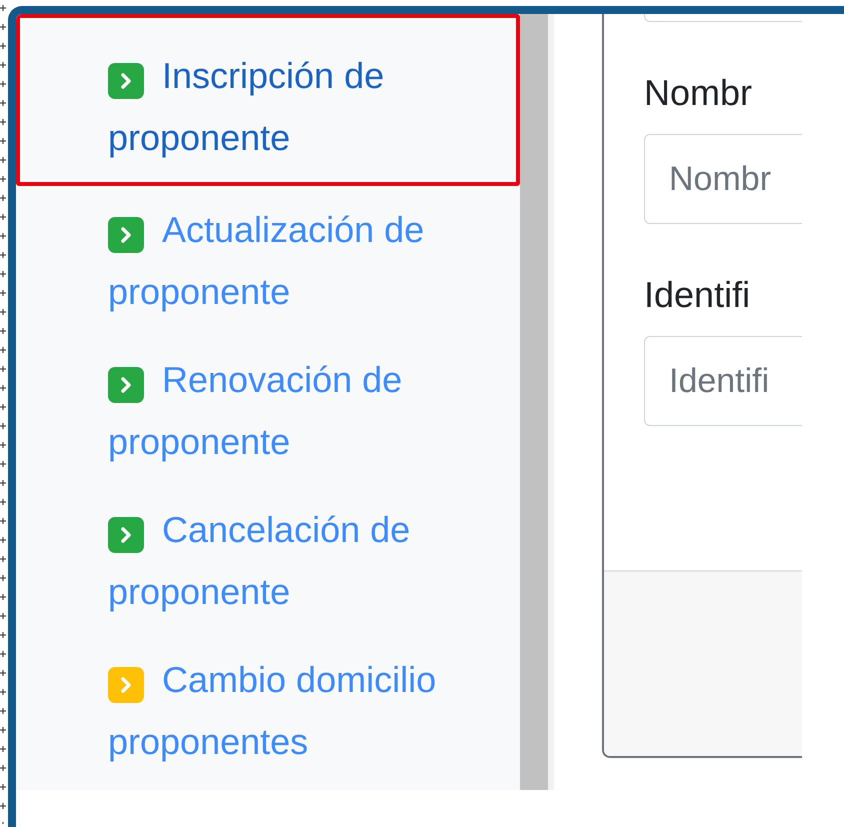  I want to click on input-field: Identifi, so click(723, 381).